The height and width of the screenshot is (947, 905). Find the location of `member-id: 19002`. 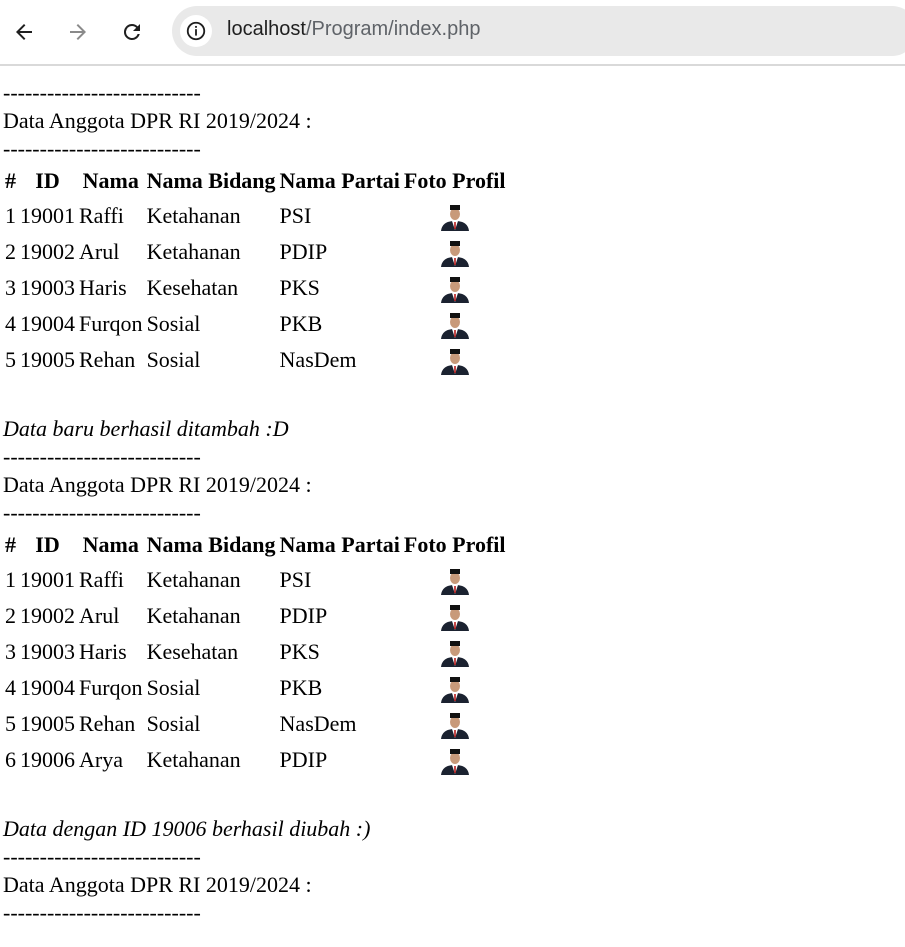

member-id: 19002 is located at coordinates (47, 615).